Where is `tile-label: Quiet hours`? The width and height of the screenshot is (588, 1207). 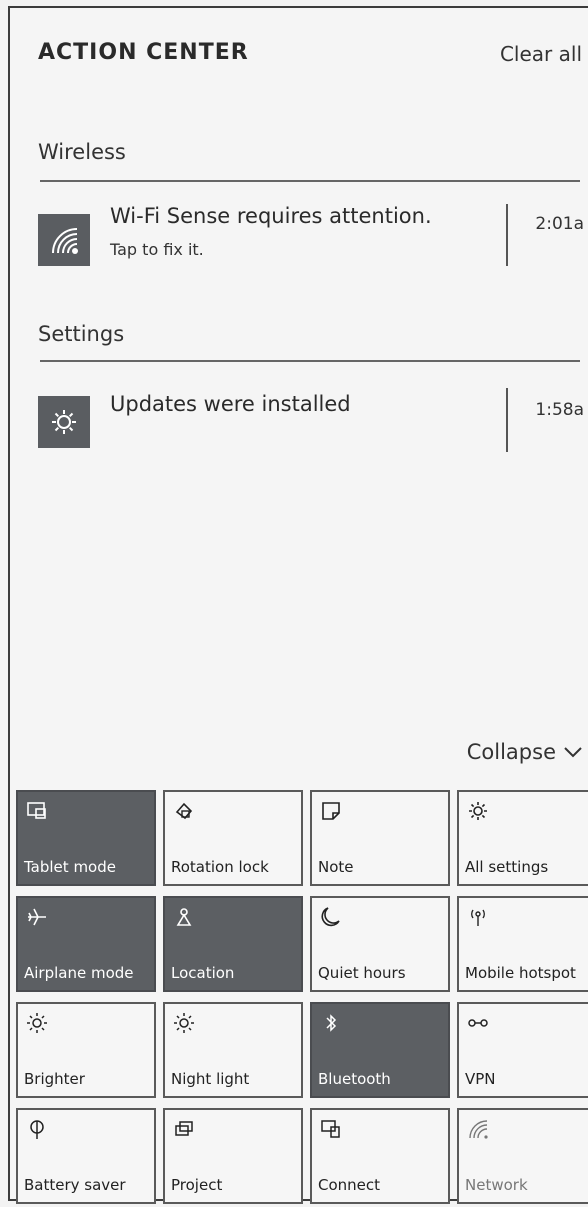 tile-label: Quiet hours is located at coordinates (362, 973).